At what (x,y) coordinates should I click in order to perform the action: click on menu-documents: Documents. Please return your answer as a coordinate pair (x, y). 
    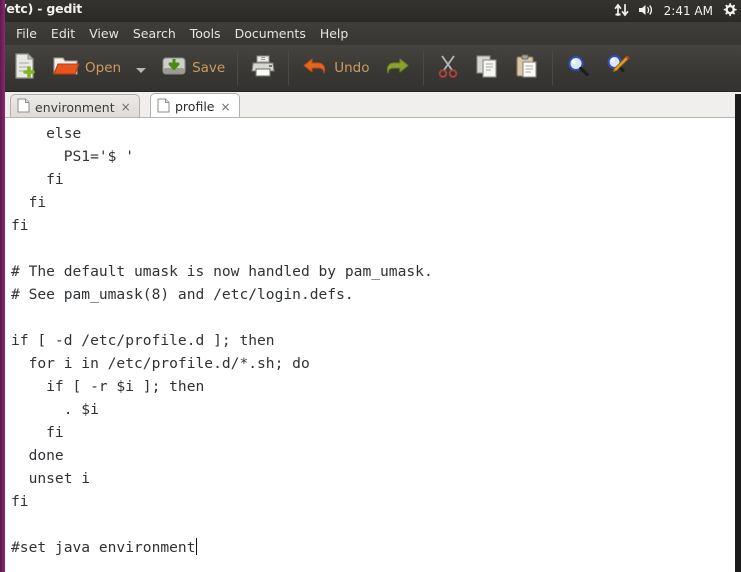
    Looking at the image, I should click on (270, 34).